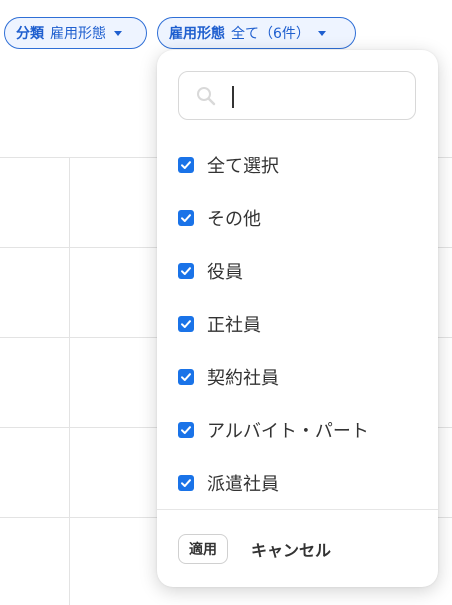 The height and width of the screenshot is (605, 452). Describe the element at coordinates (297, 217) in the screenshot. I see `checkbox-option: その他` at that location.